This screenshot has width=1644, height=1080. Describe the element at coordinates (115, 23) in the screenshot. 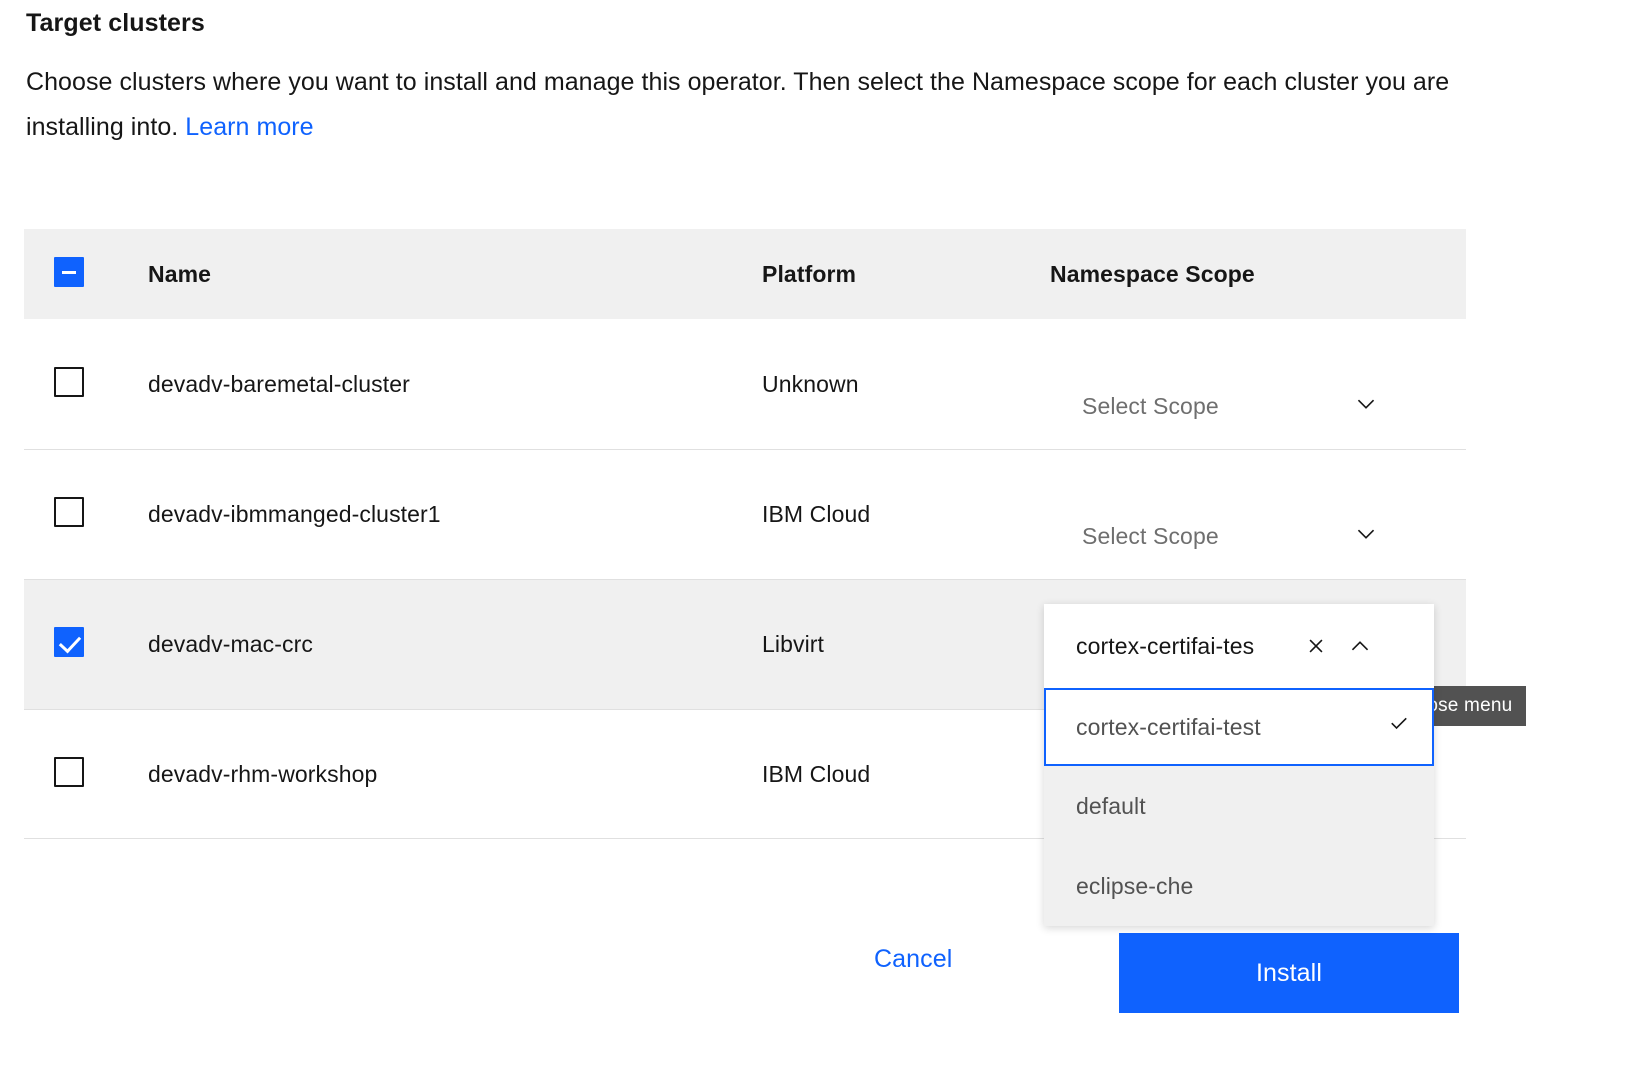

I see `page-title: Target clusters` at that location.